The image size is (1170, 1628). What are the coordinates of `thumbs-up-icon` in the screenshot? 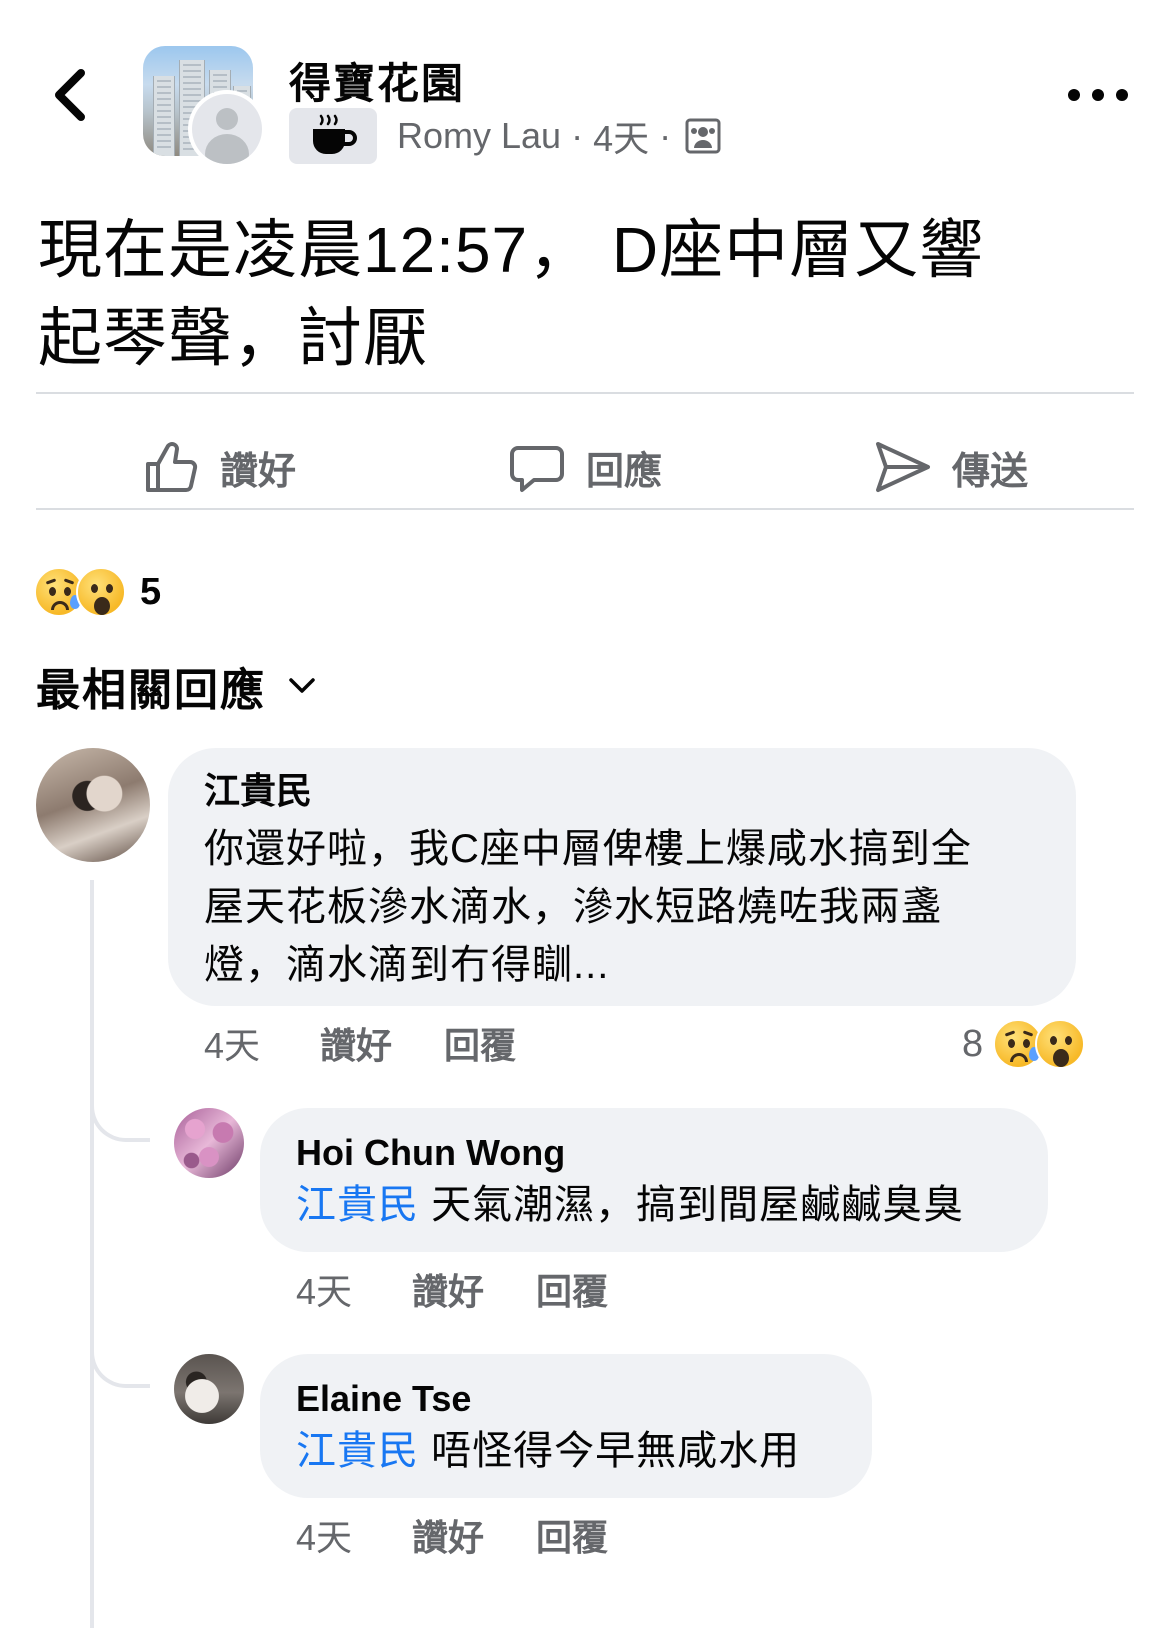 It's located at (171, 467).